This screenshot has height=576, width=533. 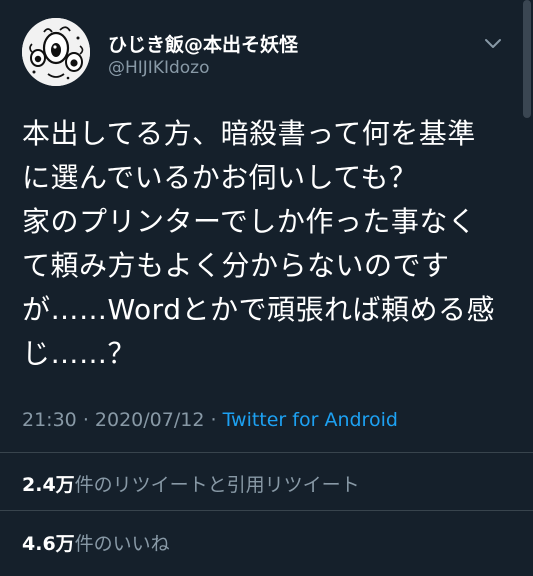 I want to click on retweets-label: 件のリツイートと引用リツイート, so click(x=217, y=485).